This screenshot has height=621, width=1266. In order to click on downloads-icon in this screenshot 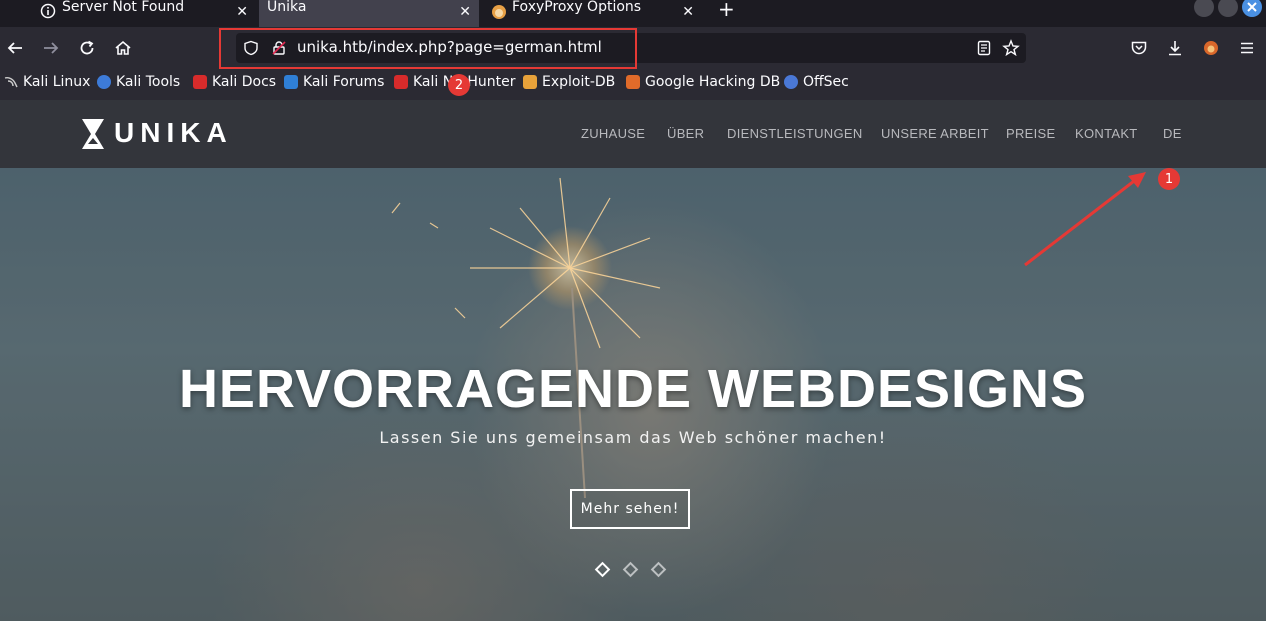, I will do `click(1175, 50)`.